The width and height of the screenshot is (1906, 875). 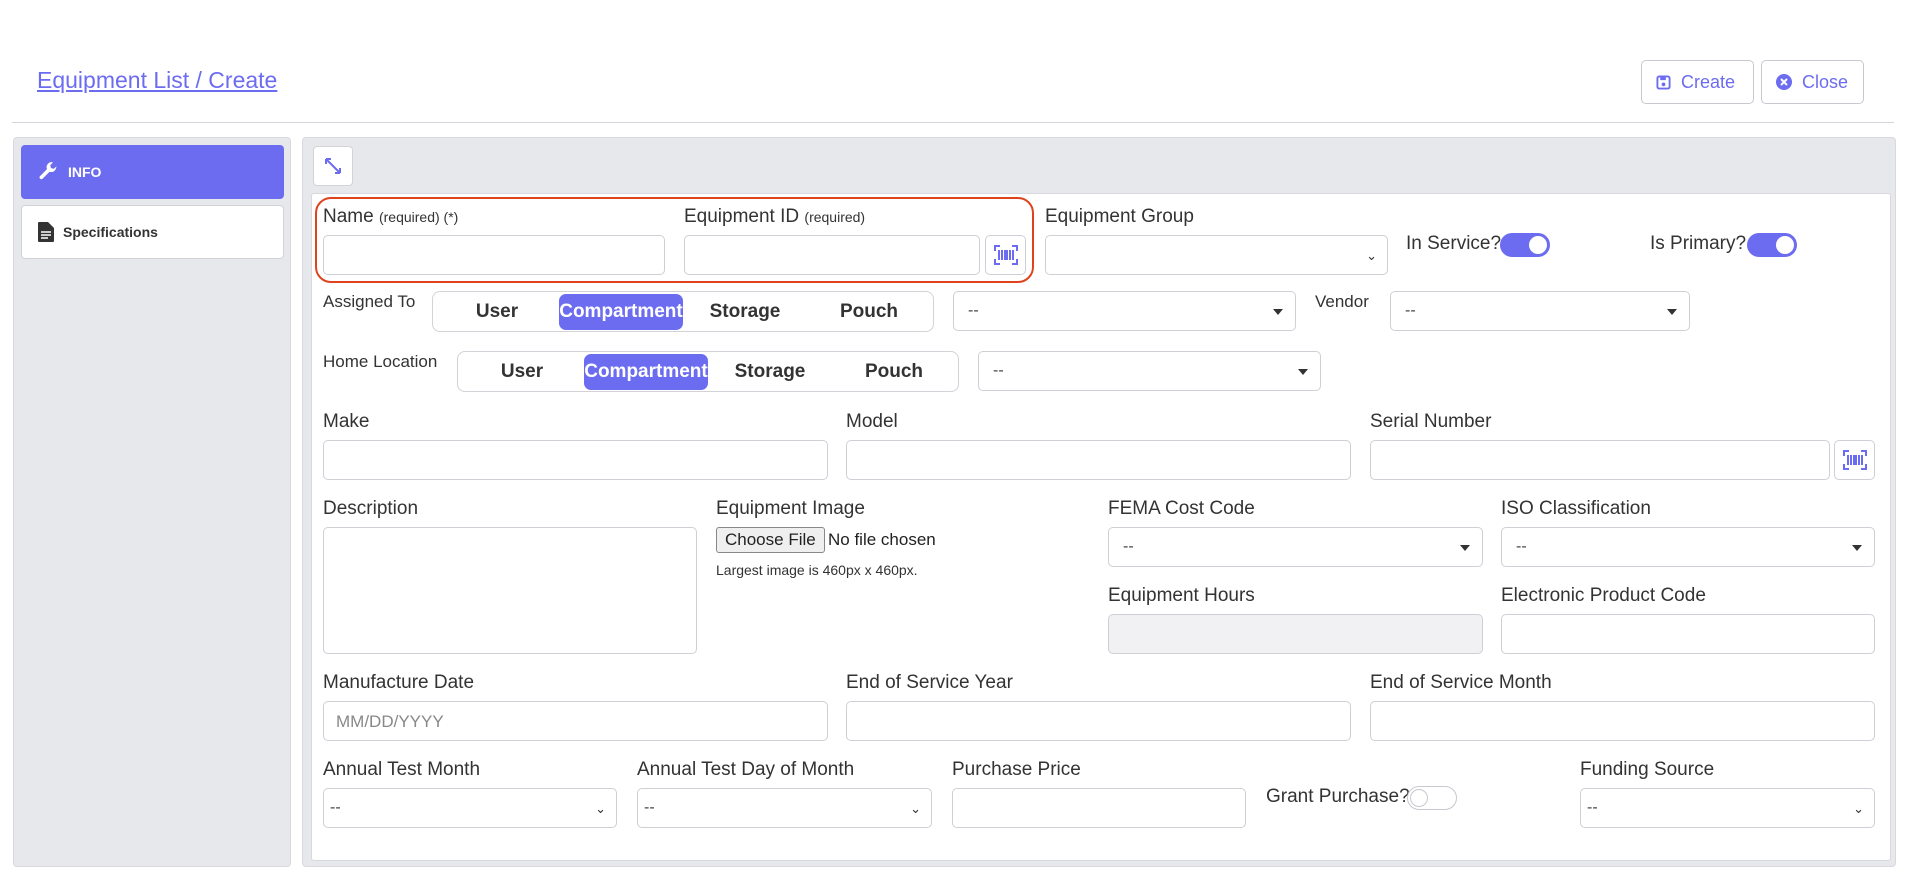 What do you see at coordinates (402, 769) in the screenshot?
I see `annual-test-month-label: Annual Test Month` at bounding box center [402, 769].